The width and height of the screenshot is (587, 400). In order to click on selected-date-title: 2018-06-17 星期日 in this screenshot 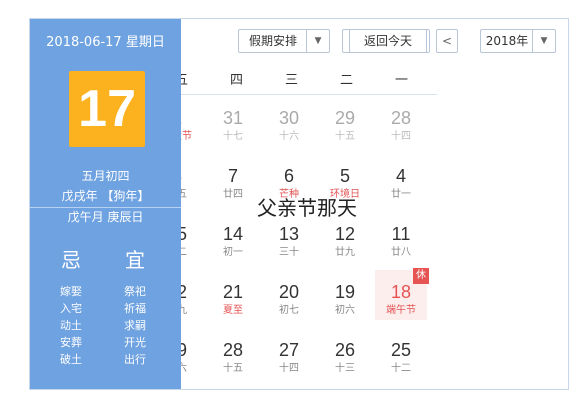, I will do `click(105, 42)`.